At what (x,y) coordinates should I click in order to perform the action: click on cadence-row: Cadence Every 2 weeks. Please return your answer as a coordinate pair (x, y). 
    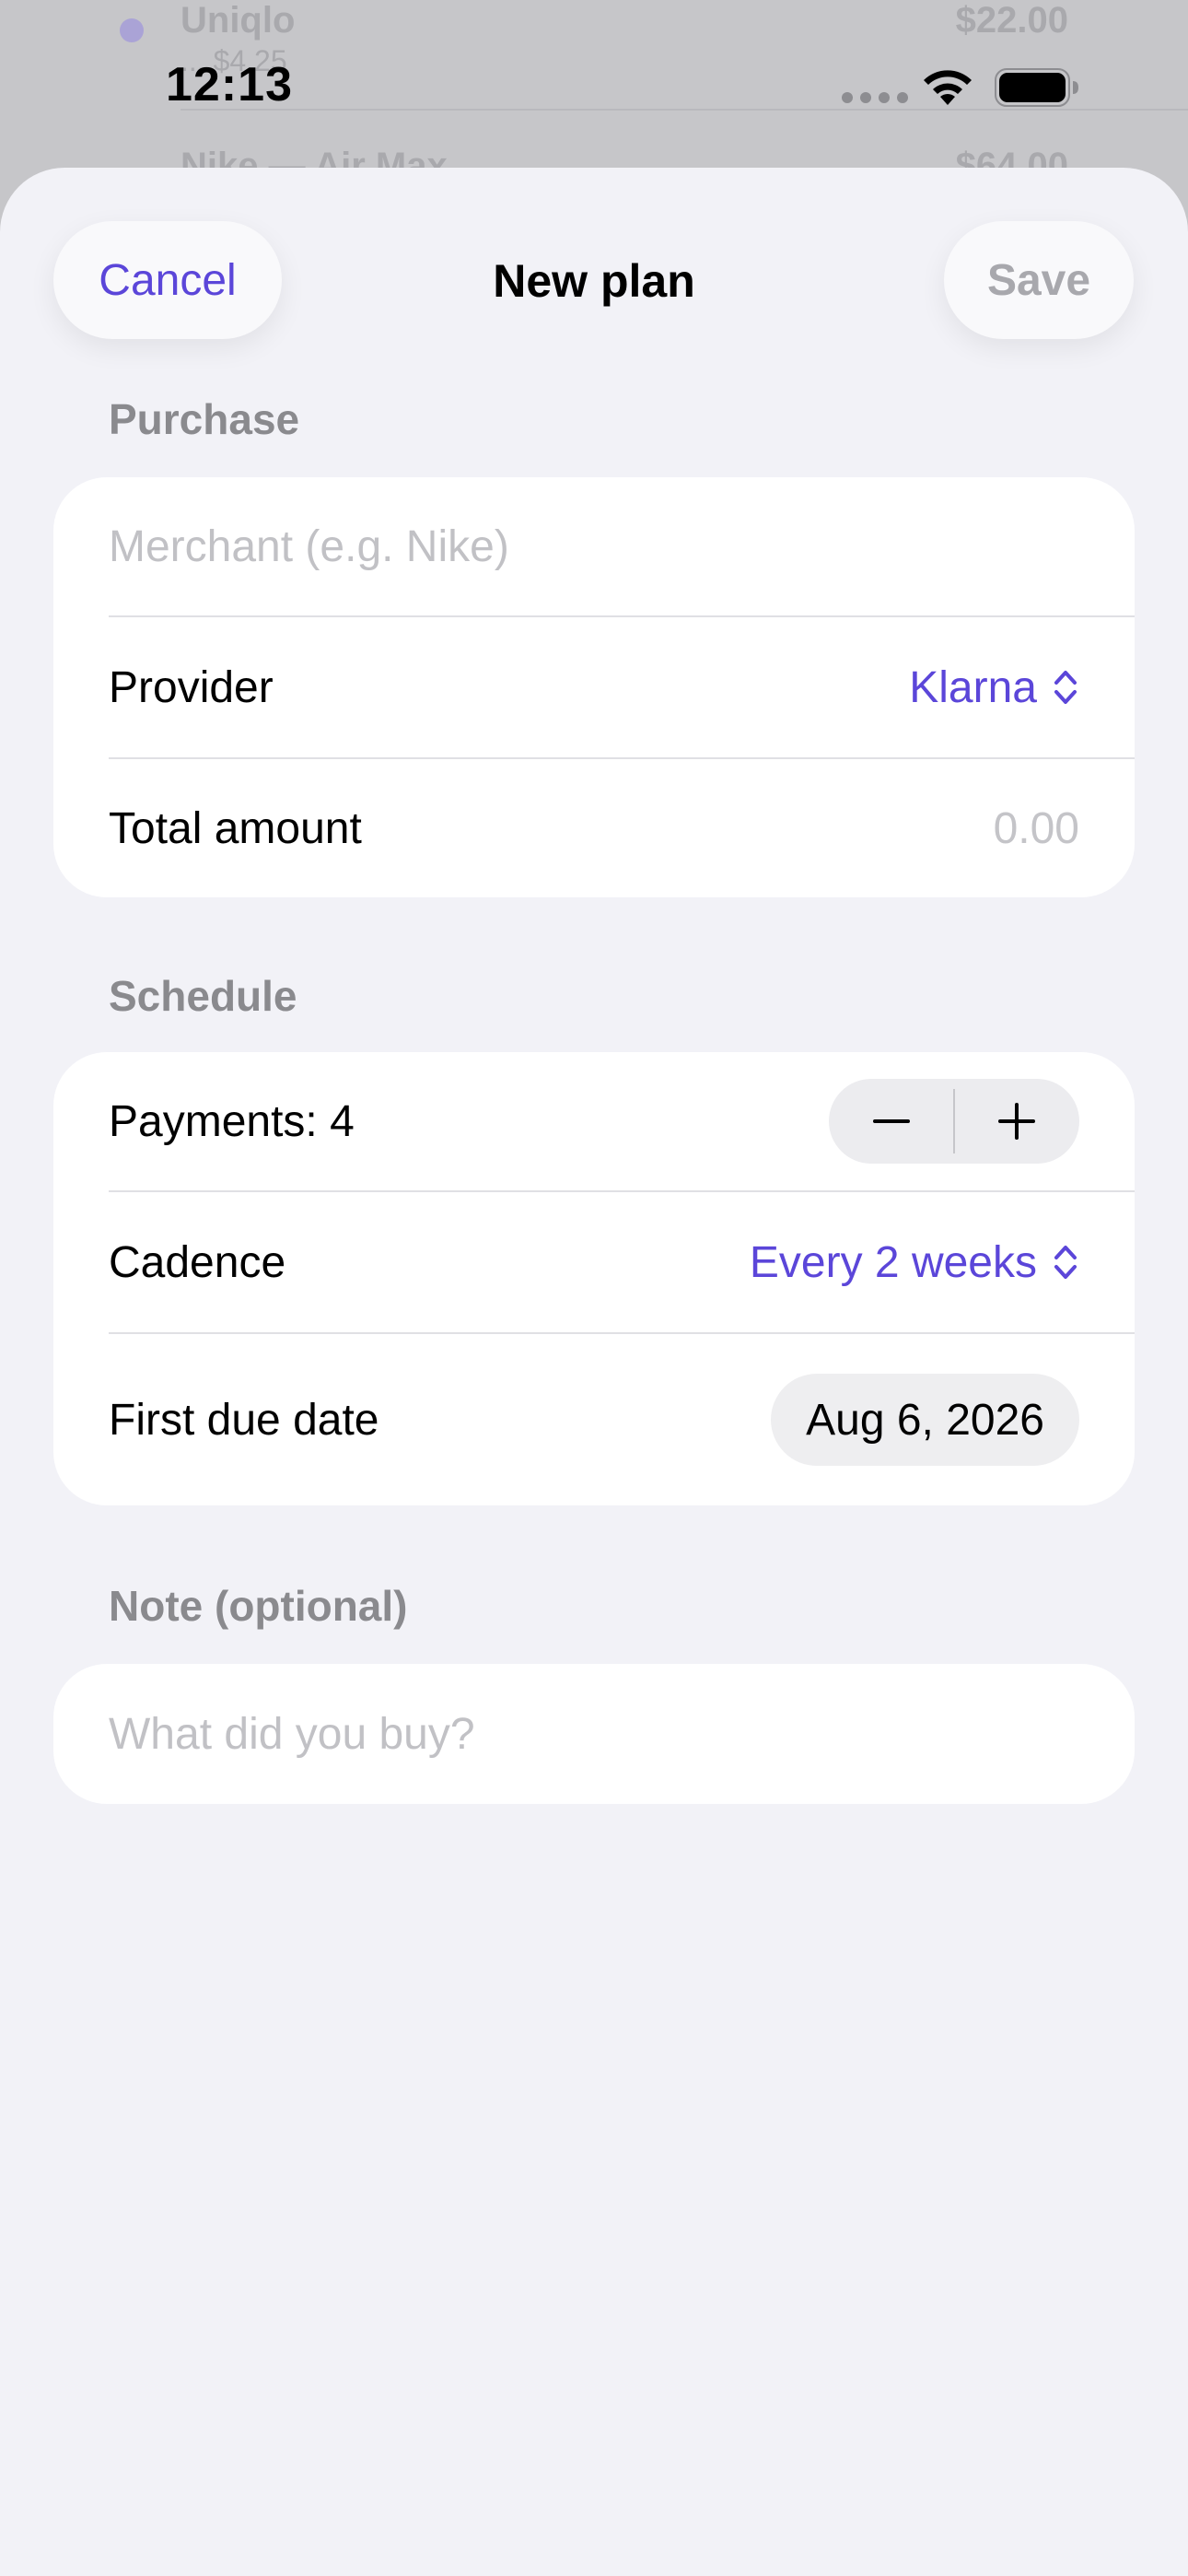
    Looking at the image, I should click on (594, 1262).